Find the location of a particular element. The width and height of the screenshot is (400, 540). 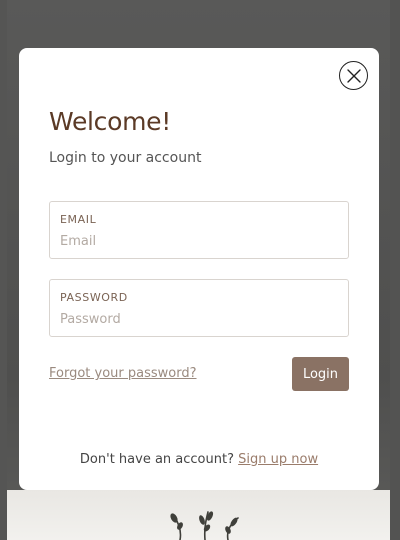

close-icon is located at coordinates (353, 75).